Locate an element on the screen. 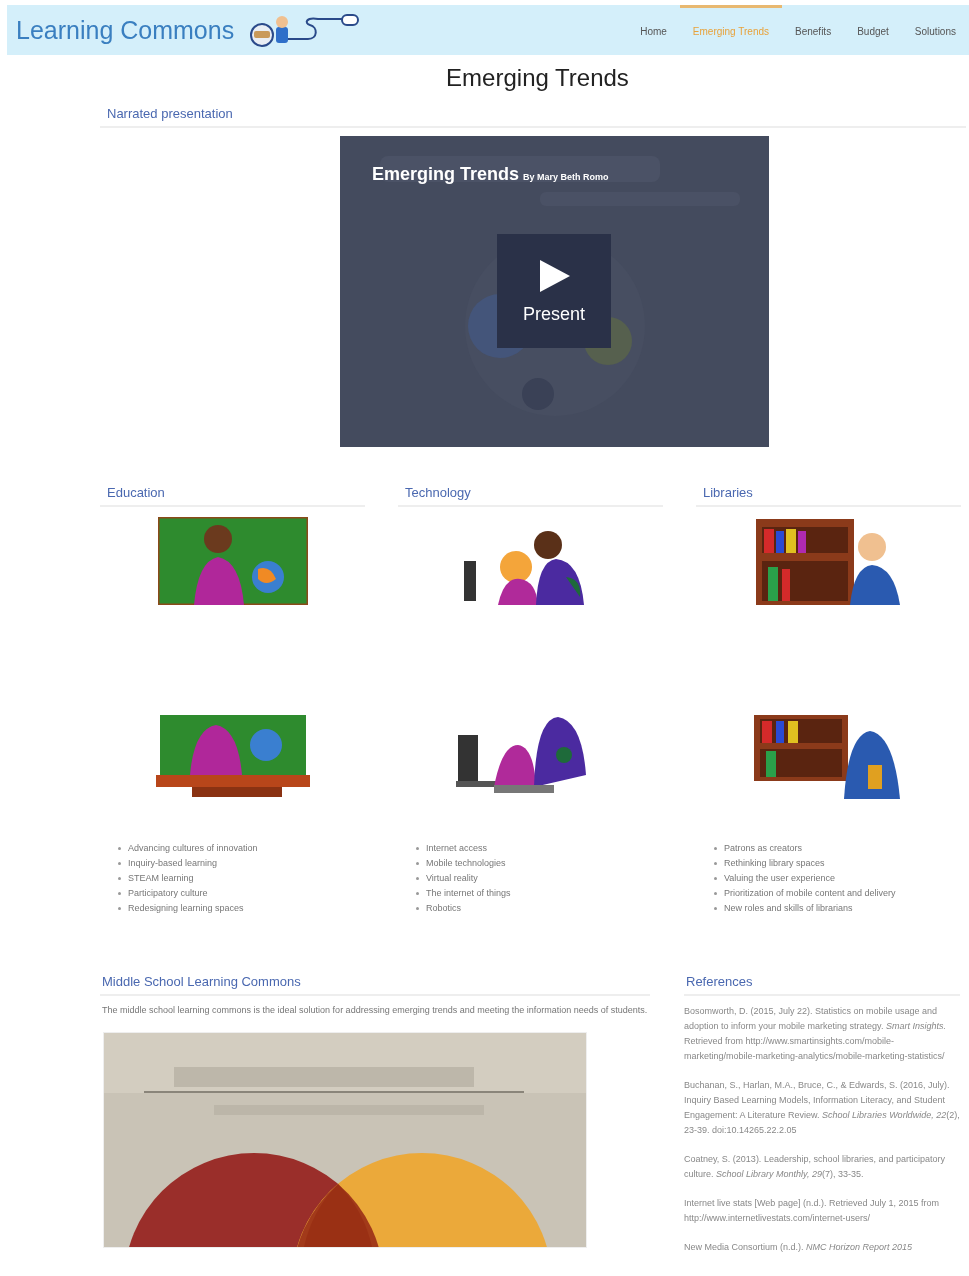  presentation-player: Emerging Trends By Mary Beth Romo Present is located at coordinates (554, 291).